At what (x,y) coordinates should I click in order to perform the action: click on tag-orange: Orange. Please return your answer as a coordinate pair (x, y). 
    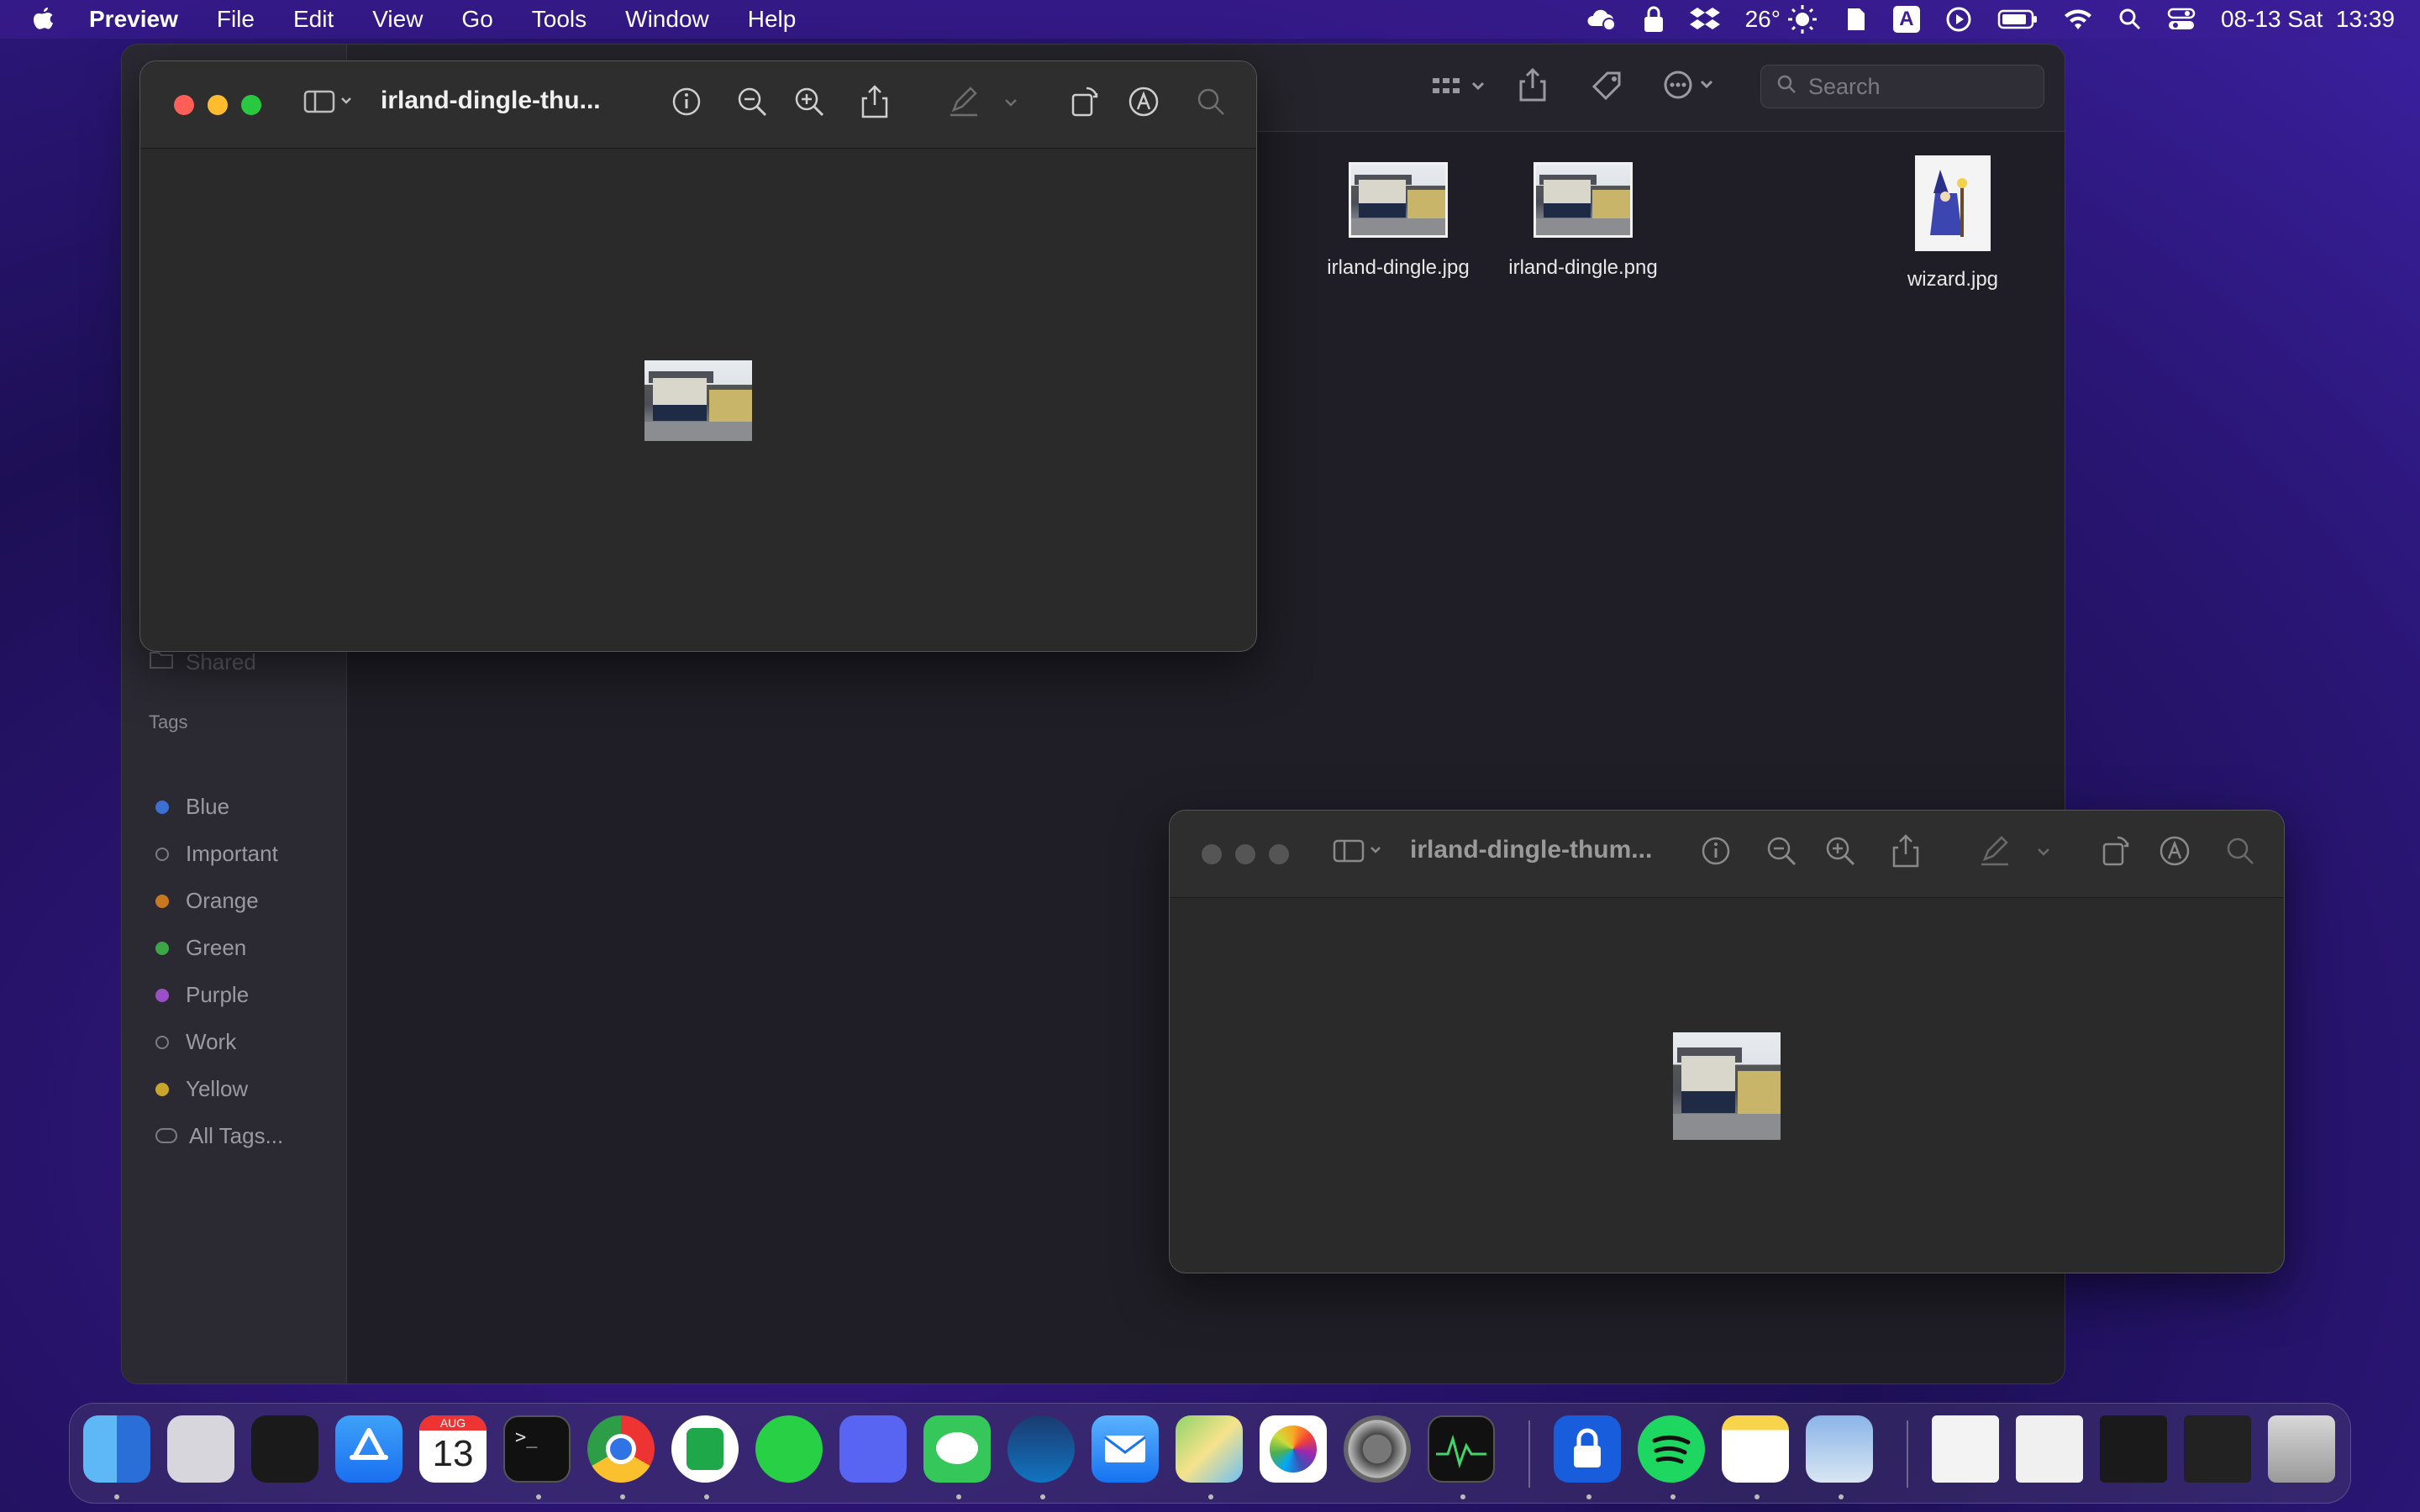
    Looking at the image, I should click on (207, 901).